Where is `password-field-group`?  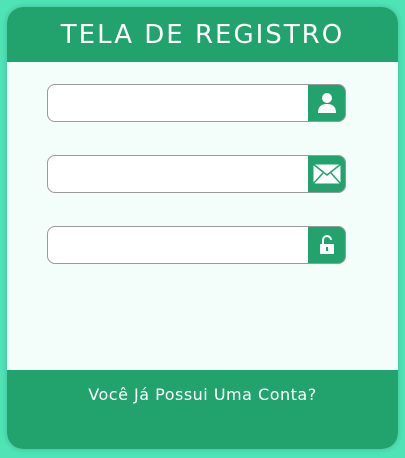
password-field-group is located at coordinates (196, 245).